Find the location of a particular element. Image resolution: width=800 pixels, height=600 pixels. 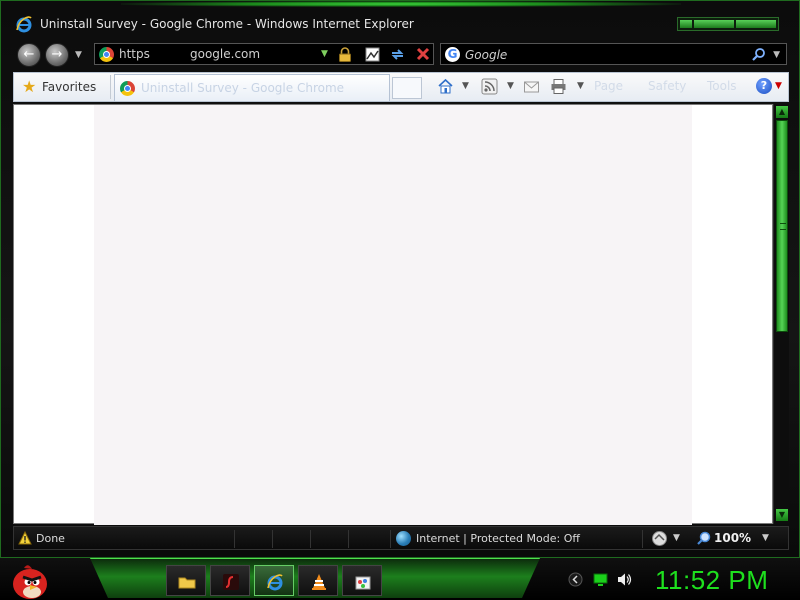

navigation-bar: ← → ▼ https google.com ▼ G Google ▼ is located at coordinates (400, 55).